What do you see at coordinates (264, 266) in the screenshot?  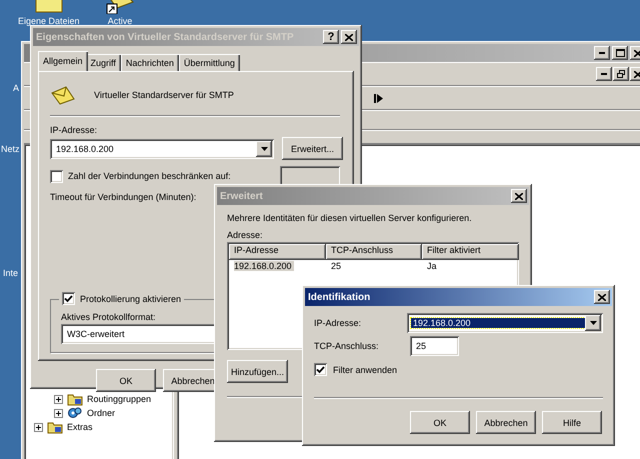 I see `table-cell: 192.168.0.200` at bounding box center [264, 266].